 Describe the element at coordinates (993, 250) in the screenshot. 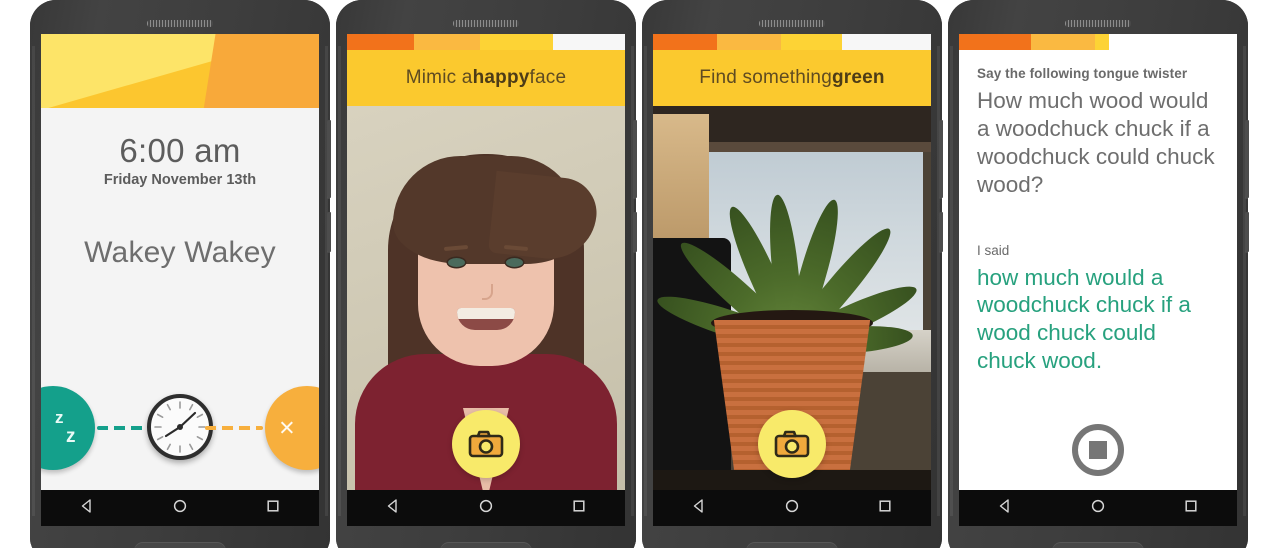

I see `result-label: I said` at that location.